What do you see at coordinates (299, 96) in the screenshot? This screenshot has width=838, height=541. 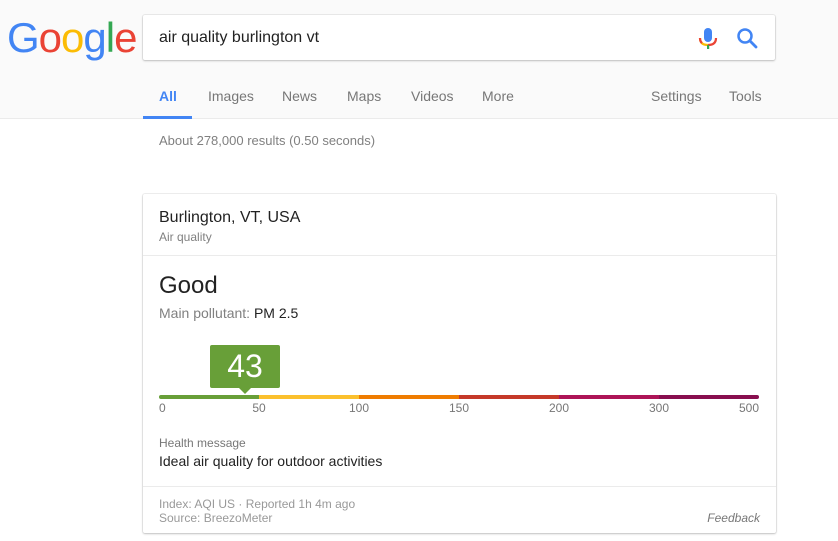 I see `tab-news: News` at bounding box center [299, 96].